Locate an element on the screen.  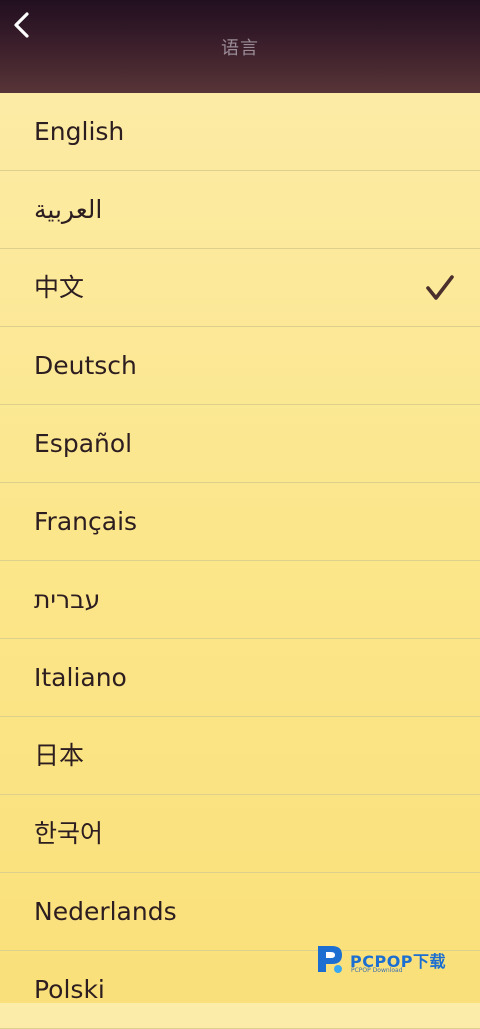
page-title: 语言 is located at coordinates (240, 48).